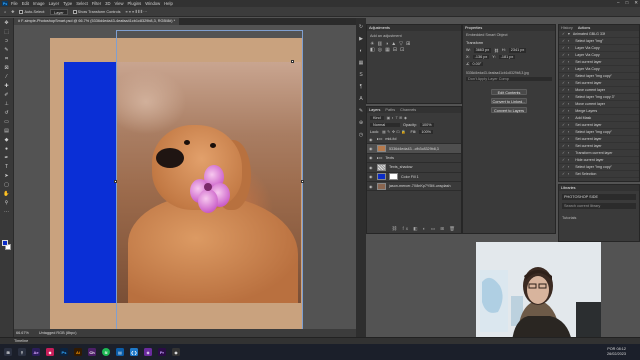  Describe the element at coordinates (168, 3) in the screenshot. I see `menu-help: Help` at that location.